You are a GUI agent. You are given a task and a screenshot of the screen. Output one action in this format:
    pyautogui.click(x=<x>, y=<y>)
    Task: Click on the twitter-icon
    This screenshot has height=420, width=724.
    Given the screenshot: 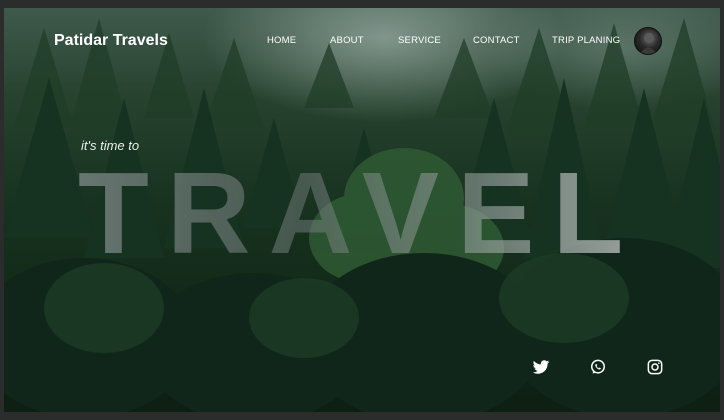 What is the action you would take?
    pyautogui.click(x=541, y=367)
    